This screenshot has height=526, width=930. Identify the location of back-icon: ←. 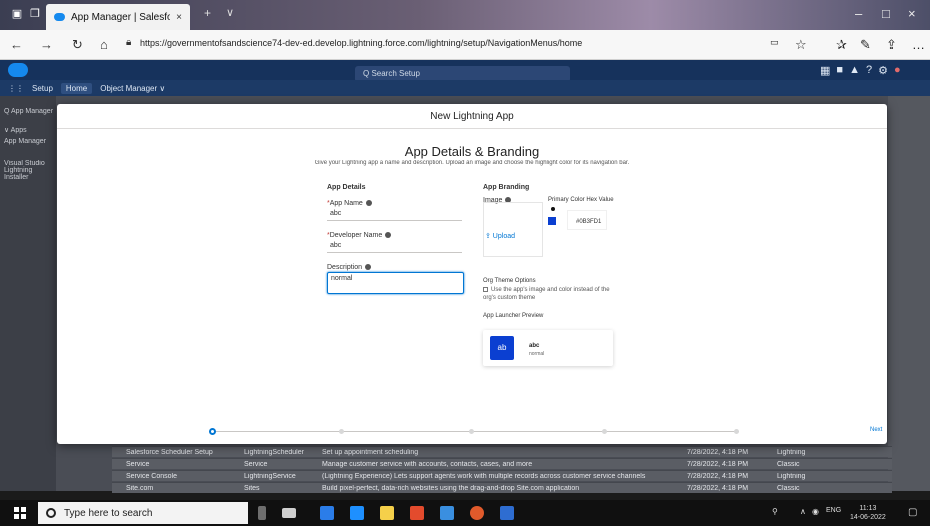
(16, 44).